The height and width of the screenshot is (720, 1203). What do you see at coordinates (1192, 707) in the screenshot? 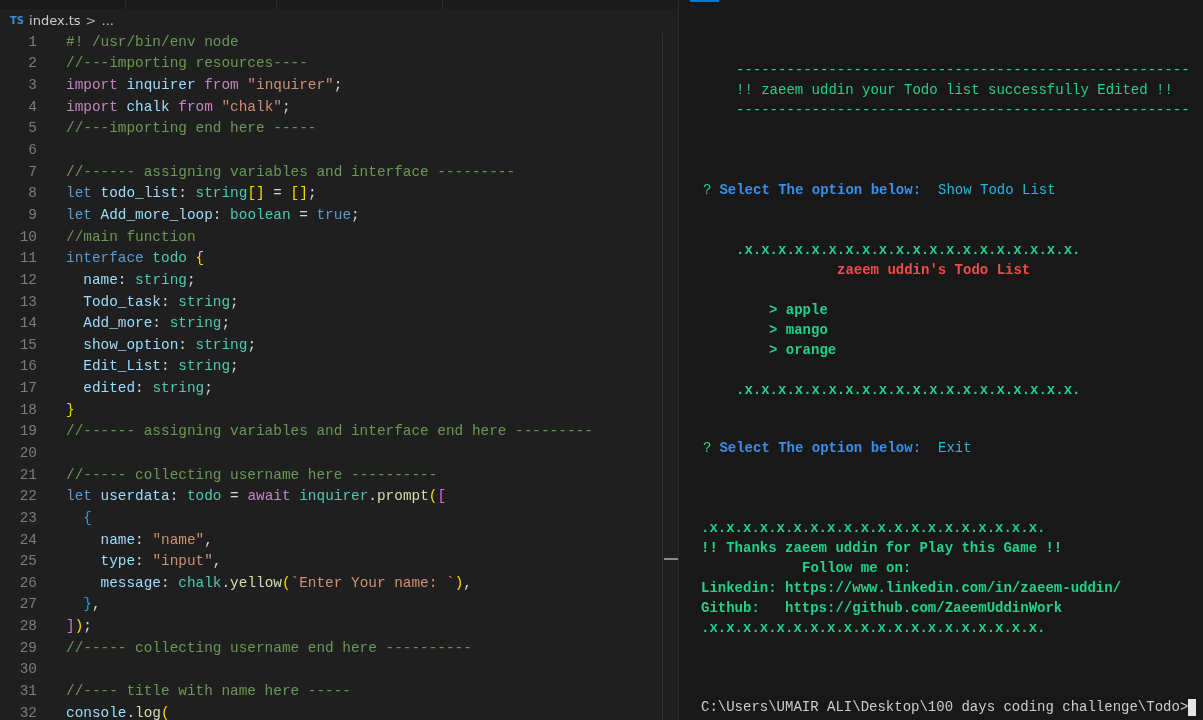
I see `text-cursor` at bounding box center [1192, 707].